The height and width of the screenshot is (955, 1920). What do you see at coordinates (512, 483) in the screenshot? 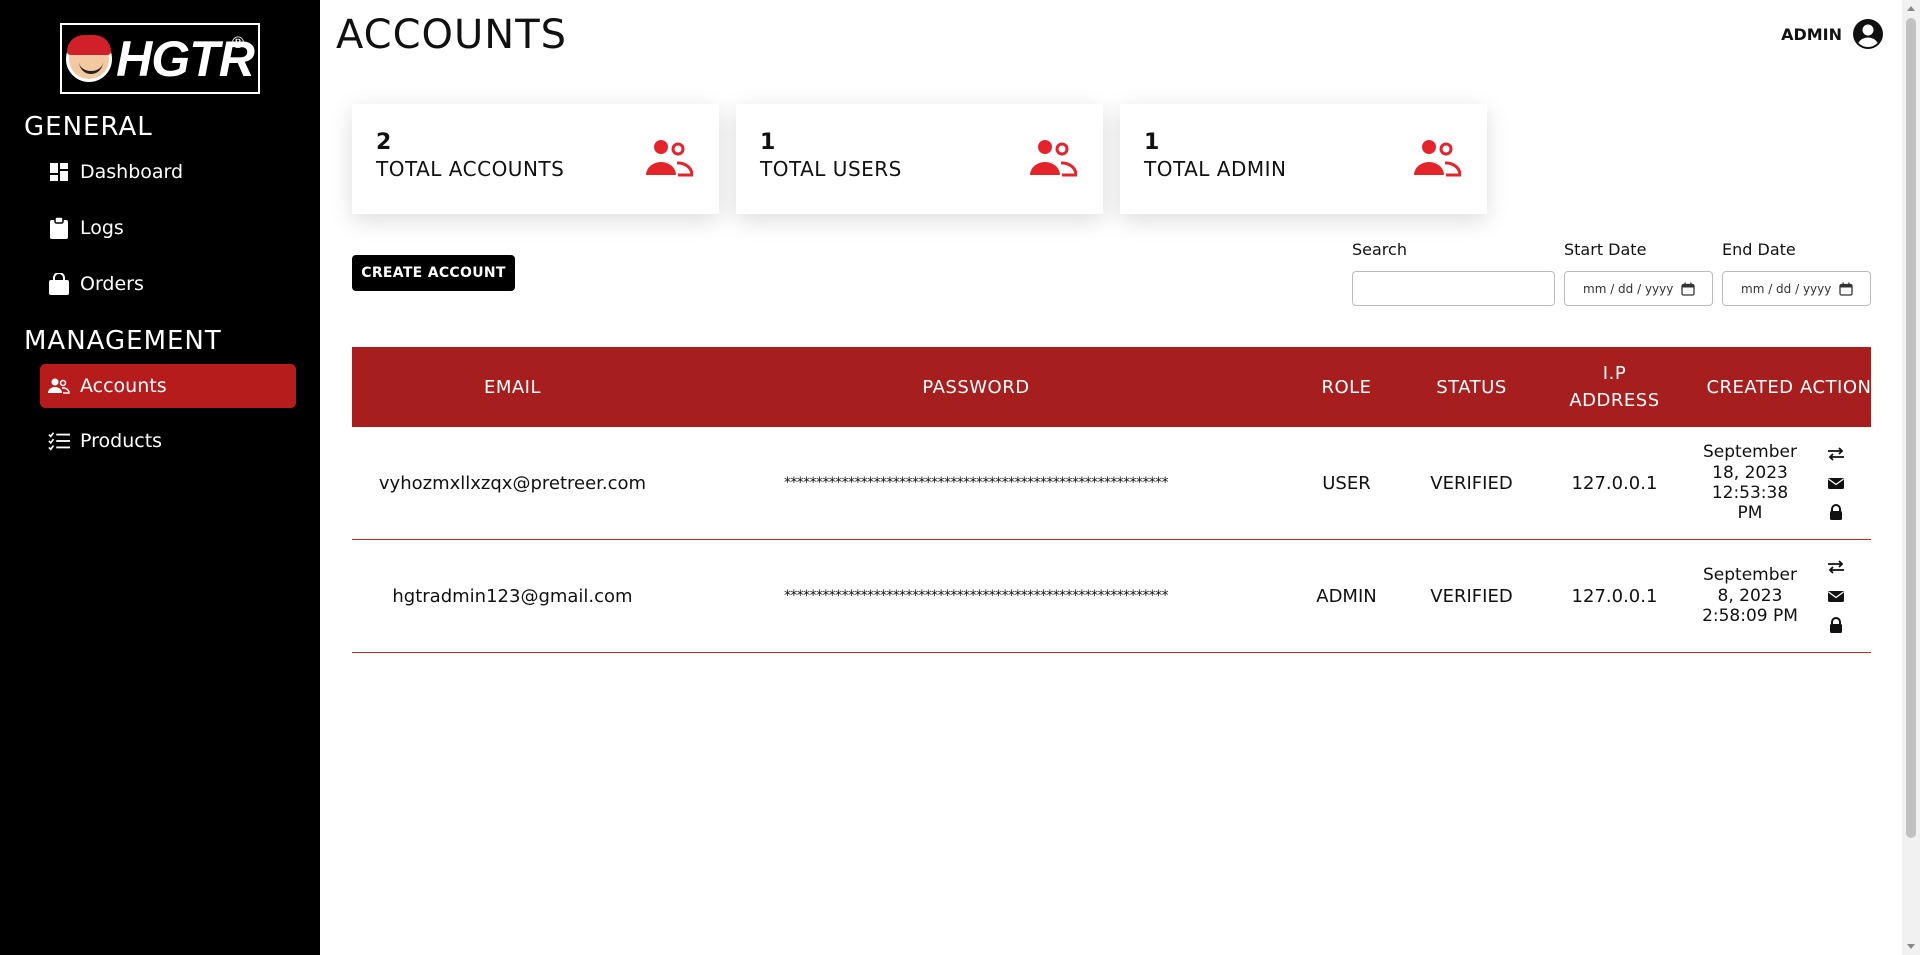
I see `cell-email: vyhozmxllxzqx@pretreer.com` at bounding box center [512, 483].